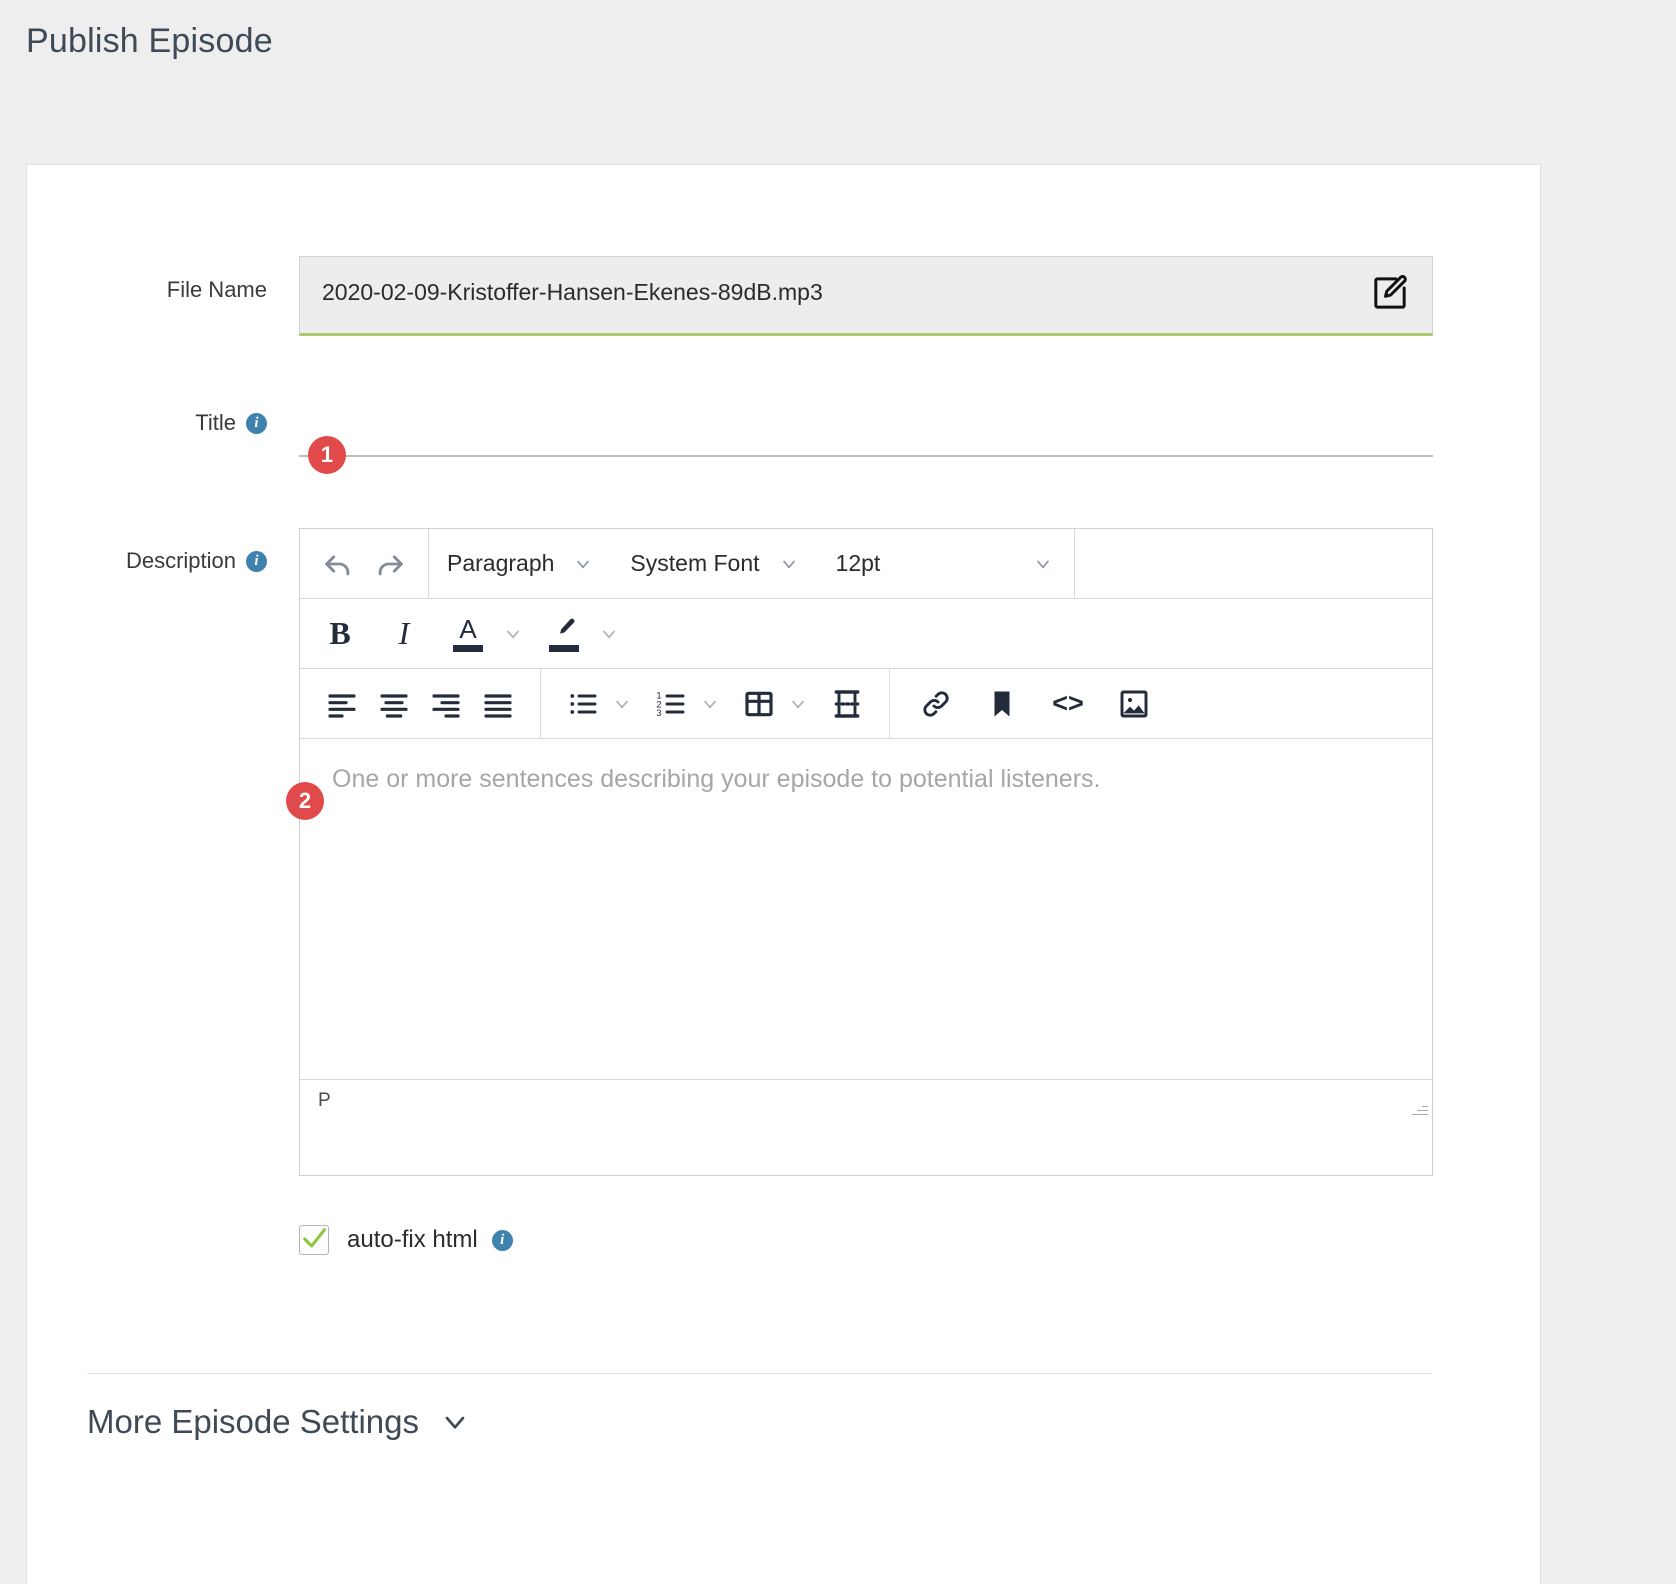 This screenshot has height=1584, width=1676. Describe the element at coordinates (327, 455) in the screenshot. I see `annotation-badge-1: 1` at that location.